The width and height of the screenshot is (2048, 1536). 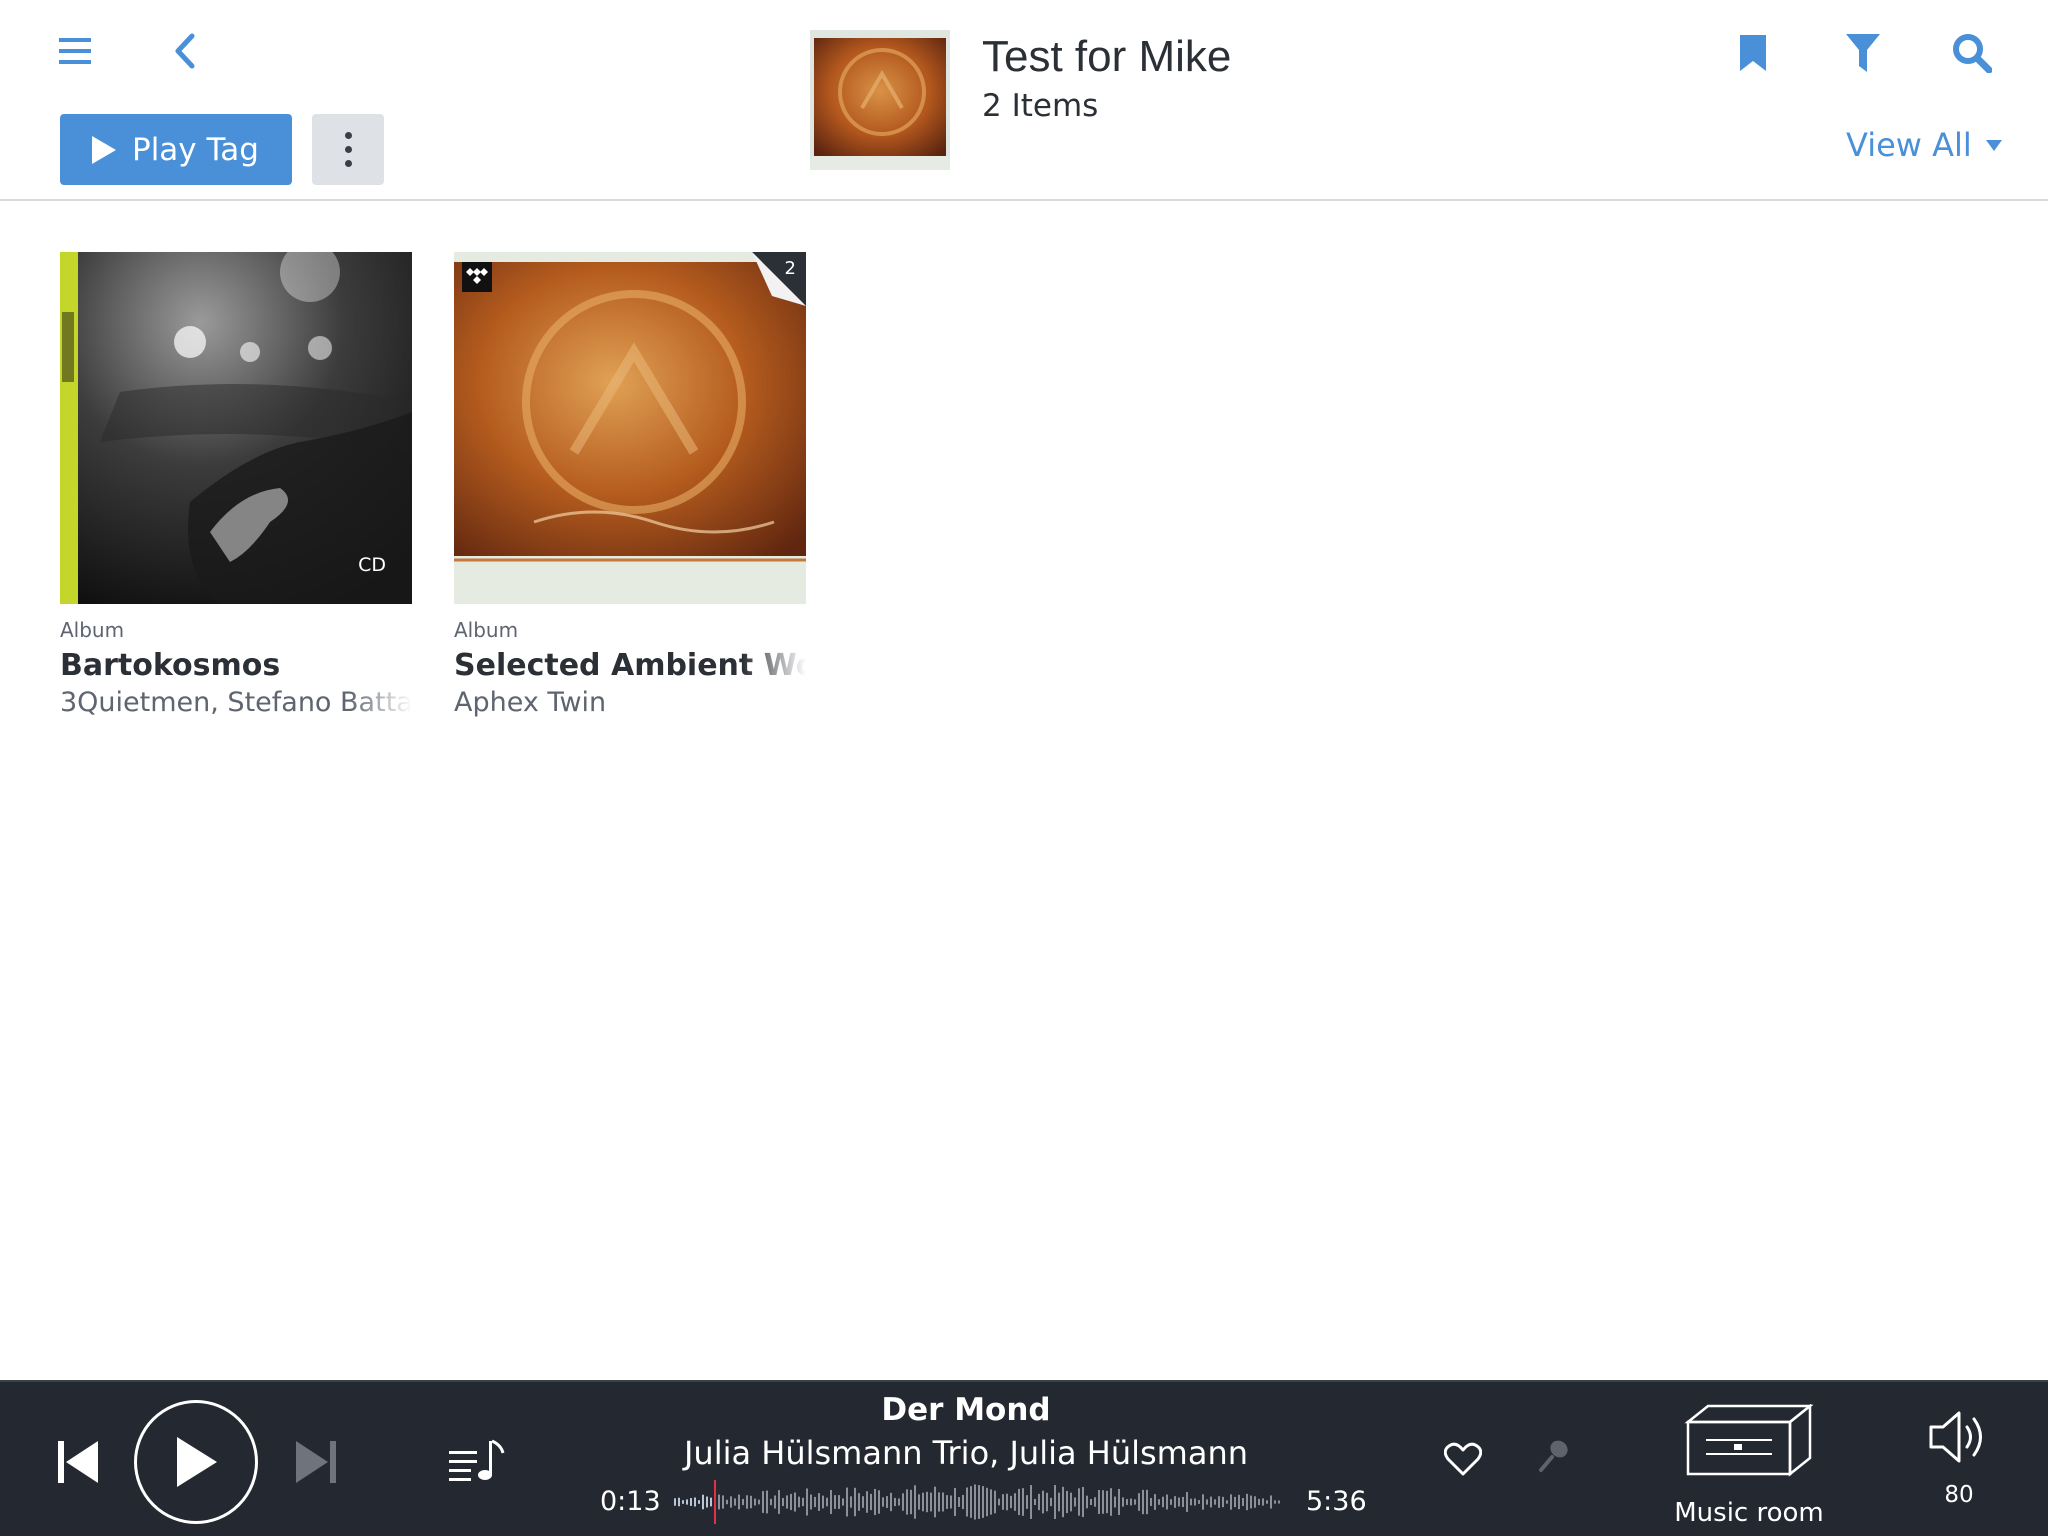 What do you see at coordinates (195, 149) in the screenshot?
I see `play-tag-label: Play Tag` at bounding box center [195, 149].